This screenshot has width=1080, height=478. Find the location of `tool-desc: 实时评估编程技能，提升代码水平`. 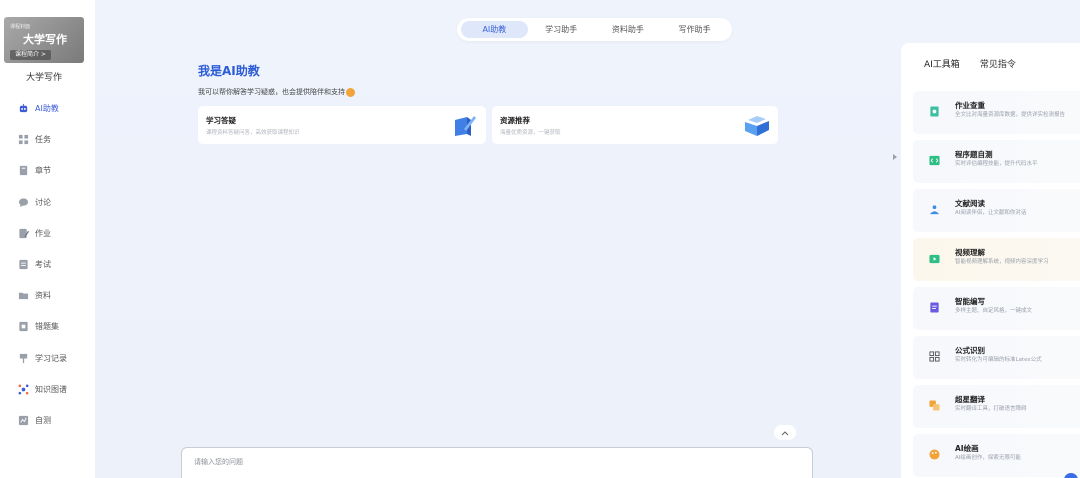

tool-desc: 实时评估编程技能，提升代码水平 is located at coordinates (996, 164).